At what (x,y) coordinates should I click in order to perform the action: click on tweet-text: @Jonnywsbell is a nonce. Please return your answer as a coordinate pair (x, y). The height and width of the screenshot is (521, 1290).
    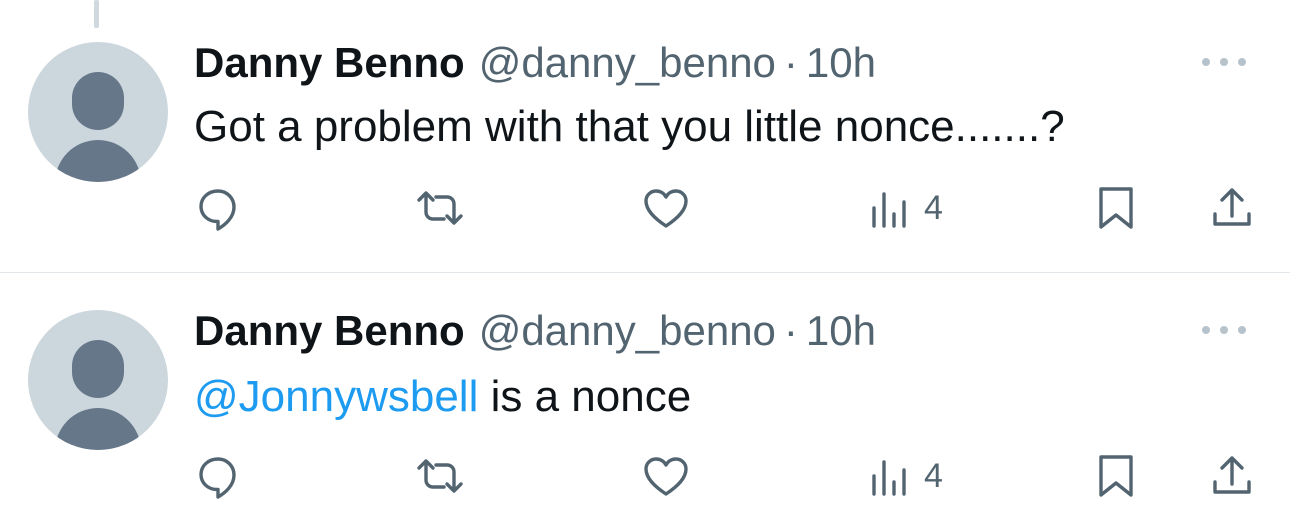
    Looking at the image, I should click on (442, 397).